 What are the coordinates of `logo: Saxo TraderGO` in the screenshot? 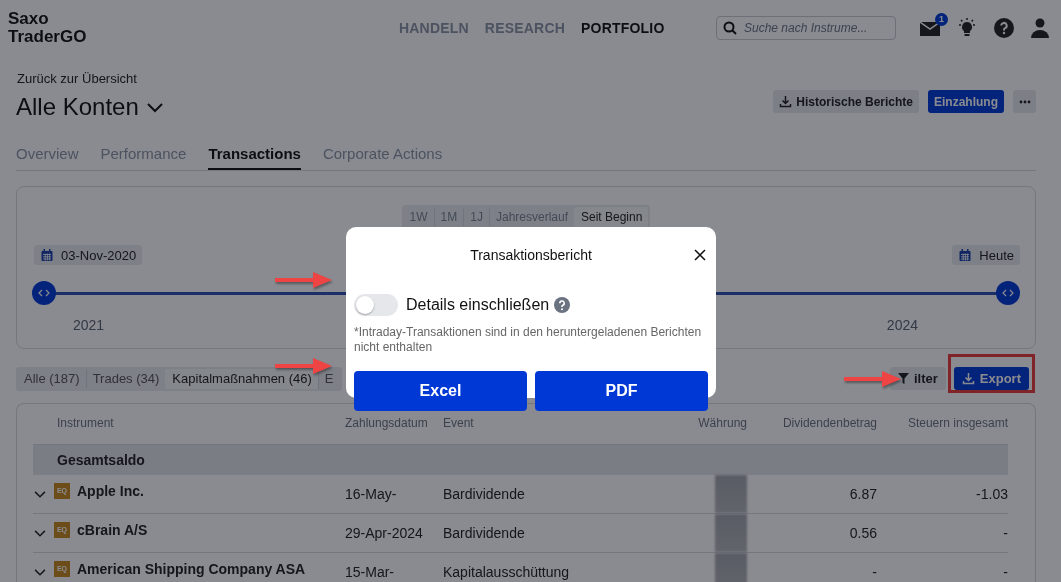 It's located at (47, 27).